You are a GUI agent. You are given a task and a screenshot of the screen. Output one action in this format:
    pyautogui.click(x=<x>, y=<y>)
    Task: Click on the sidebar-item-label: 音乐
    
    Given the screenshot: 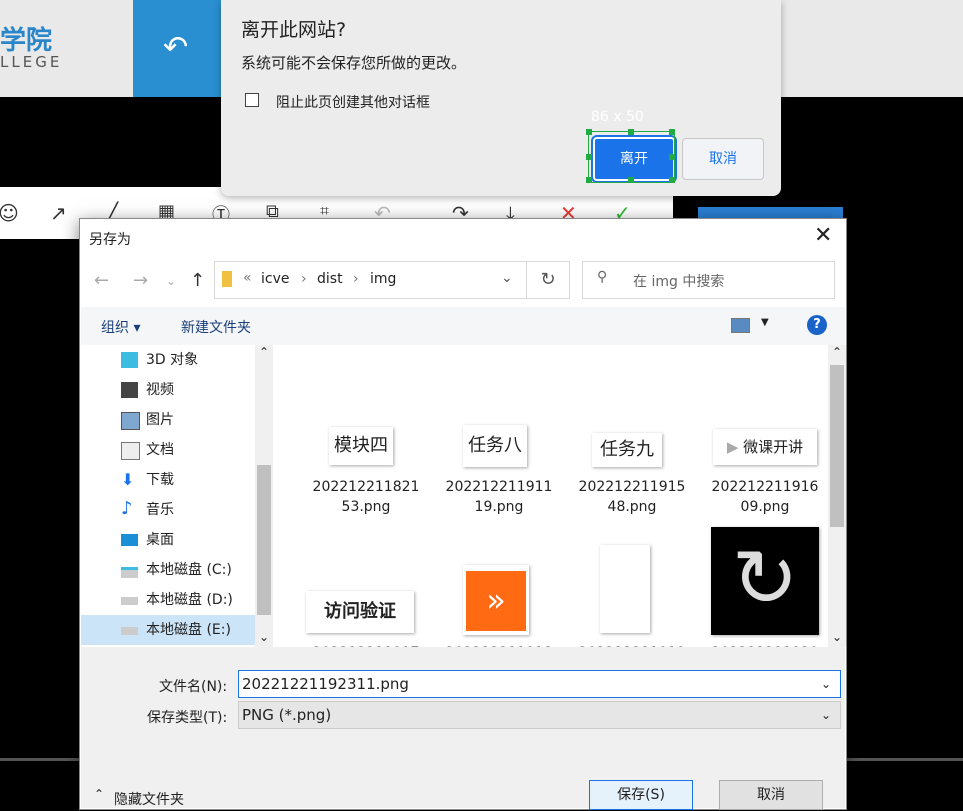 What is the action you would take?
    pyautogui.click(x=160, y=510)
    